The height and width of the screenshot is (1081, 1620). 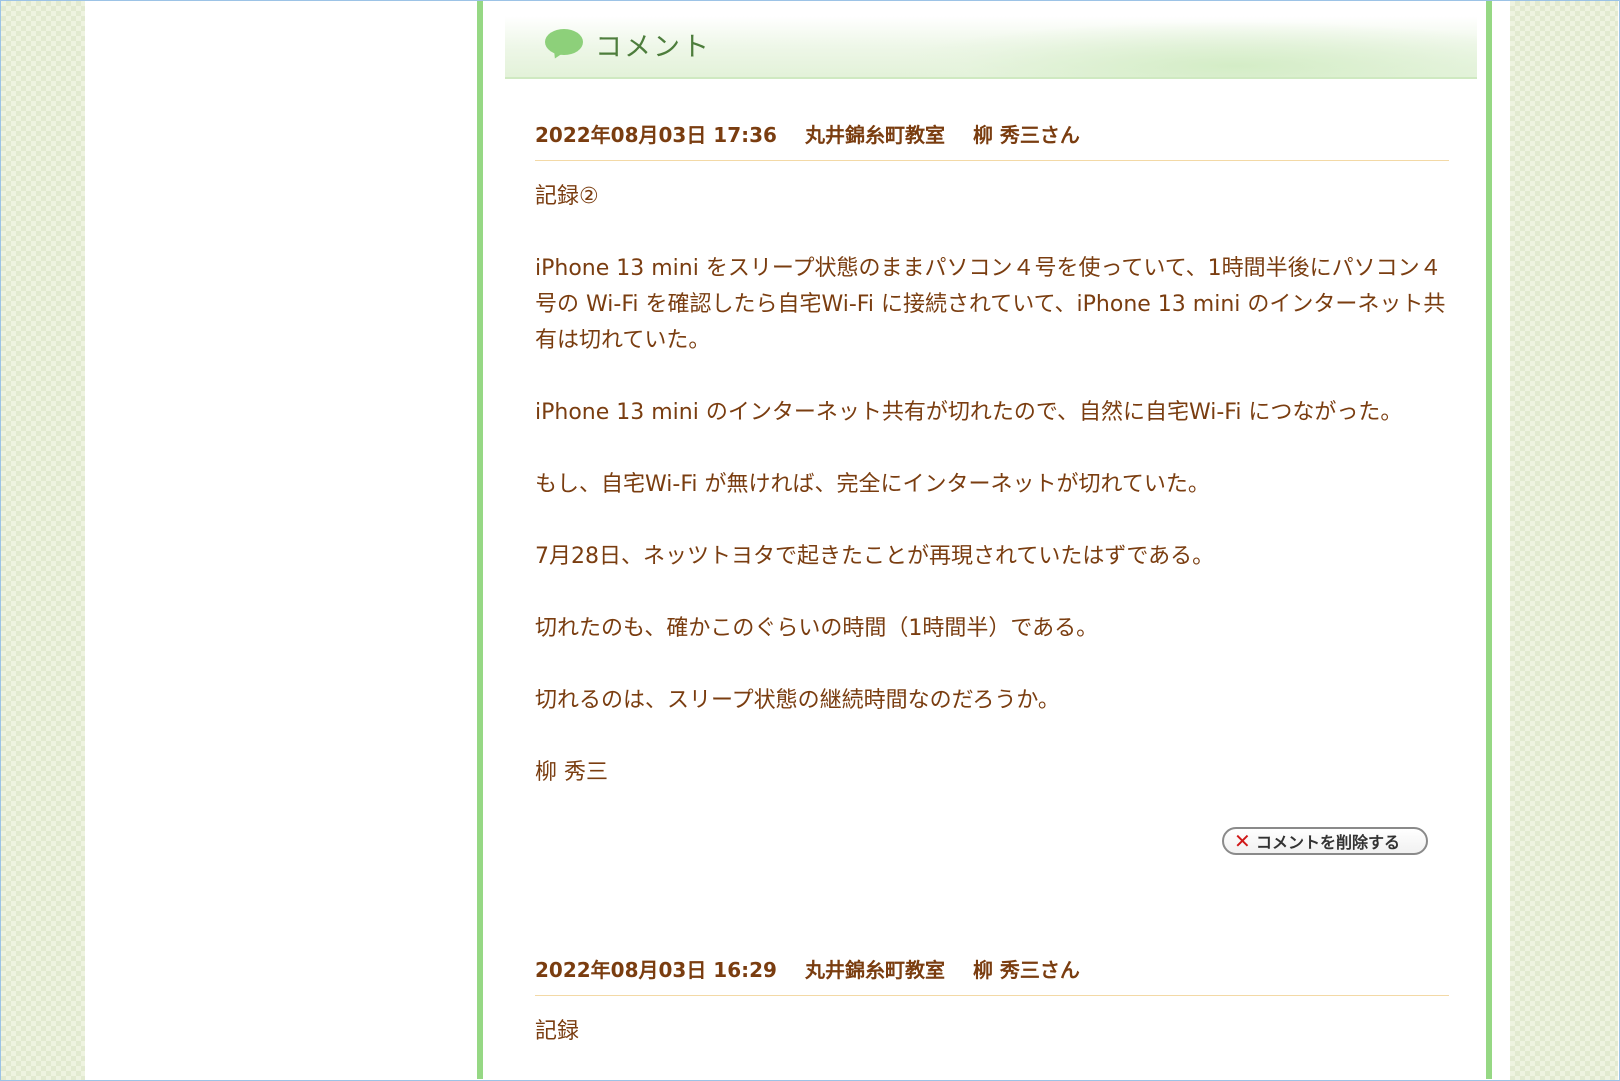 I want to click on comment-signature: 柳 秀三, so click(x=571, y=772).